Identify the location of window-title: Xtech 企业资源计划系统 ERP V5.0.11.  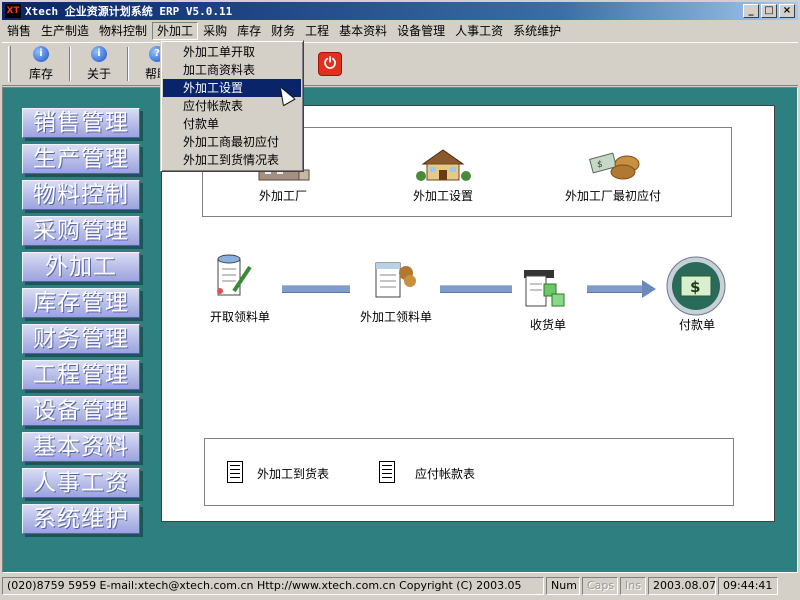
(129, 11).